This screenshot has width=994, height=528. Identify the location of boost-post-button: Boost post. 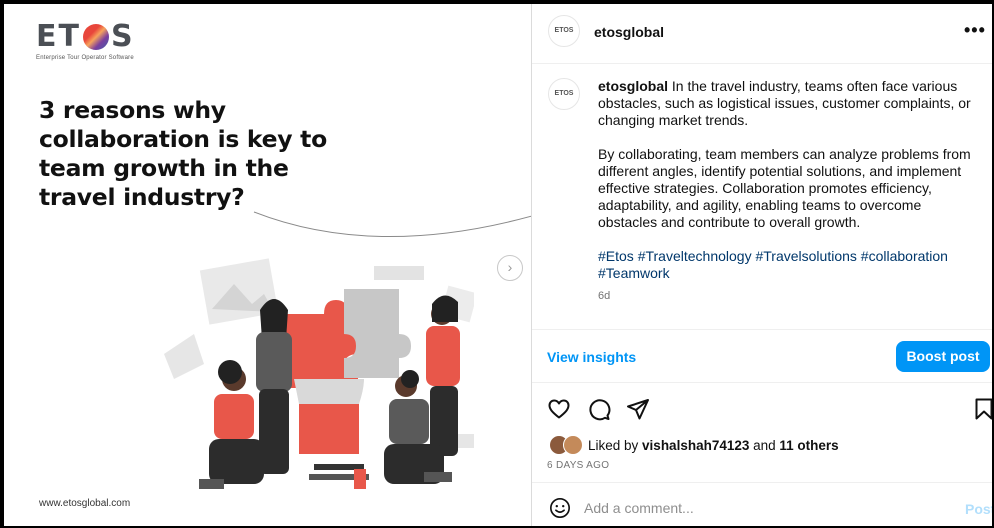
(943, 356).